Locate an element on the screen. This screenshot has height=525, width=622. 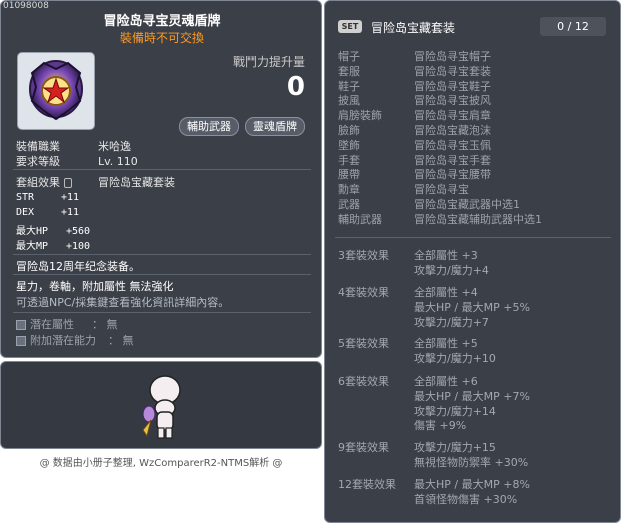
character-avatar-icon is located at coordinates (161, 407).